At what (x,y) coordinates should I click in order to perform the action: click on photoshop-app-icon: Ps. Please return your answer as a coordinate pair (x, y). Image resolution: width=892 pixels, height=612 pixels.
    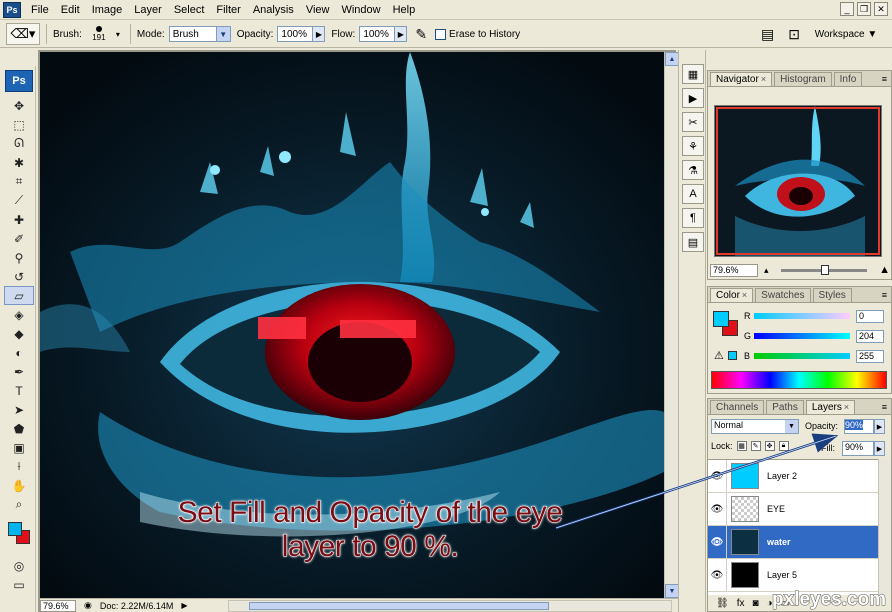
    Looking at the image, I should click on (12, 9).